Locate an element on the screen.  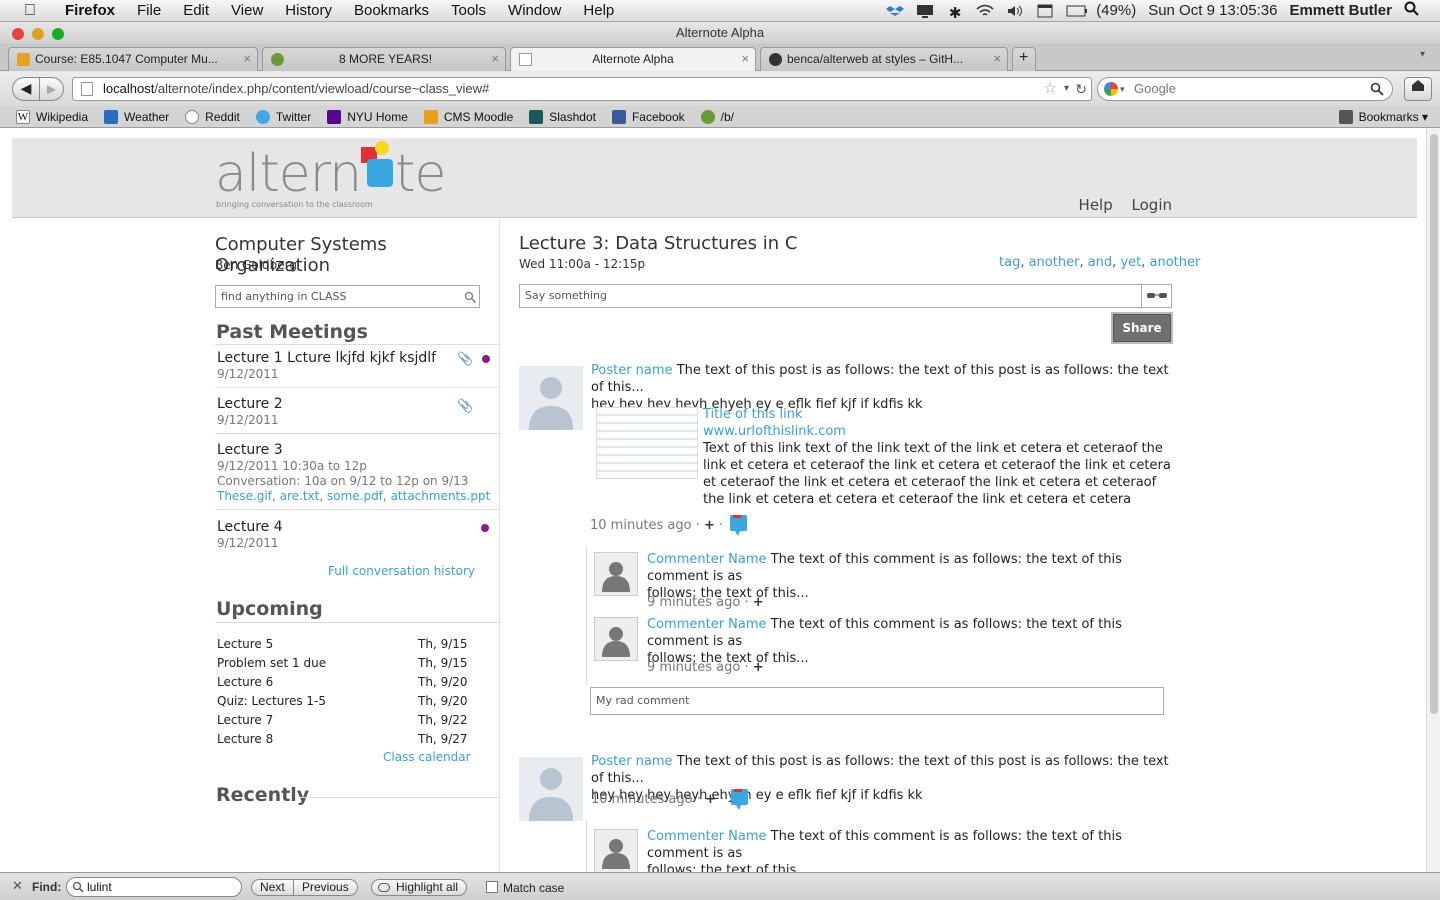
link-title: Title of this link is located at coordinates (940, 414).